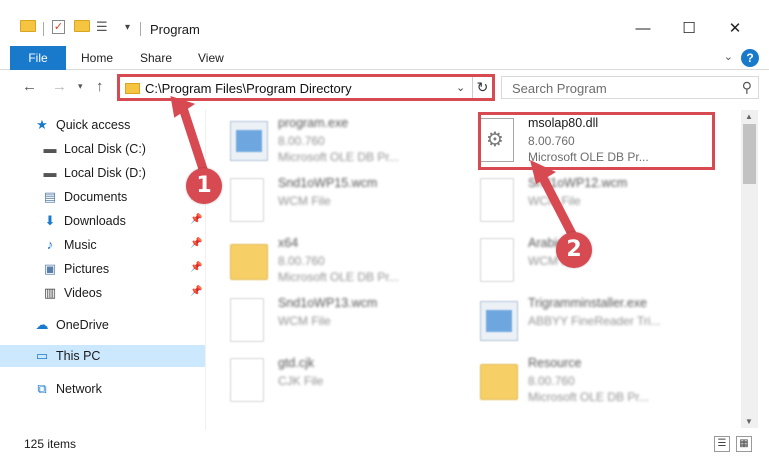 The width and height of the screenshot is (769, 464). Describe the element at coordinates (42, 324) in the screenshot. I see `cloud-icon: ☁` at that location.